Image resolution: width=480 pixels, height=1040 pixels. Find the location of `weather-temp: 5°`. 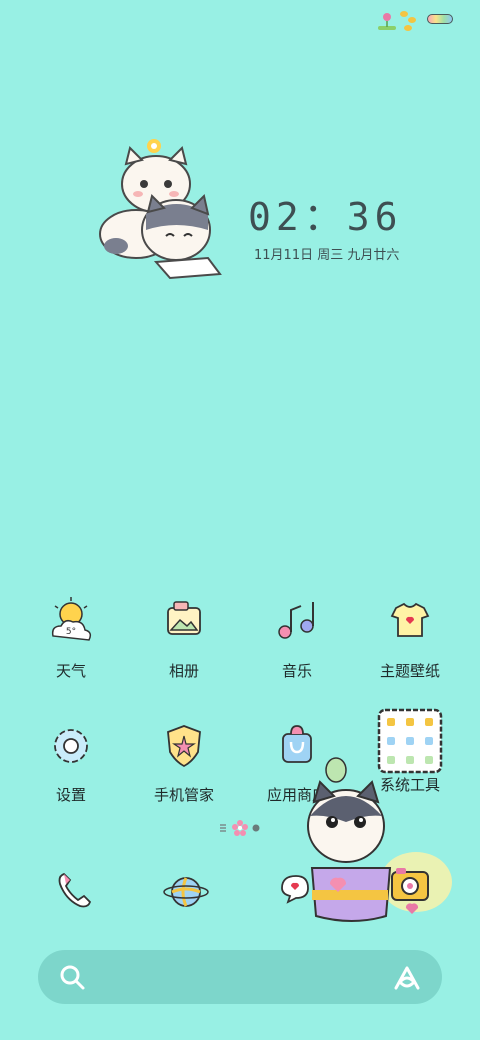

weather-temp: 5° is located at coordinates (71, 632).